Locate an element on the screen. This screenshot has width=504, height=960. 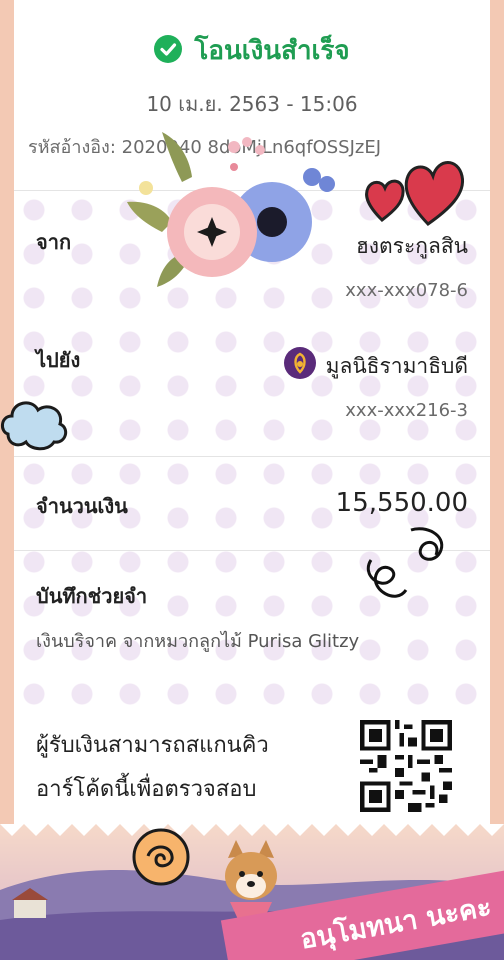
amount-value: 15,550.00 is located at coordinates (401, 503).